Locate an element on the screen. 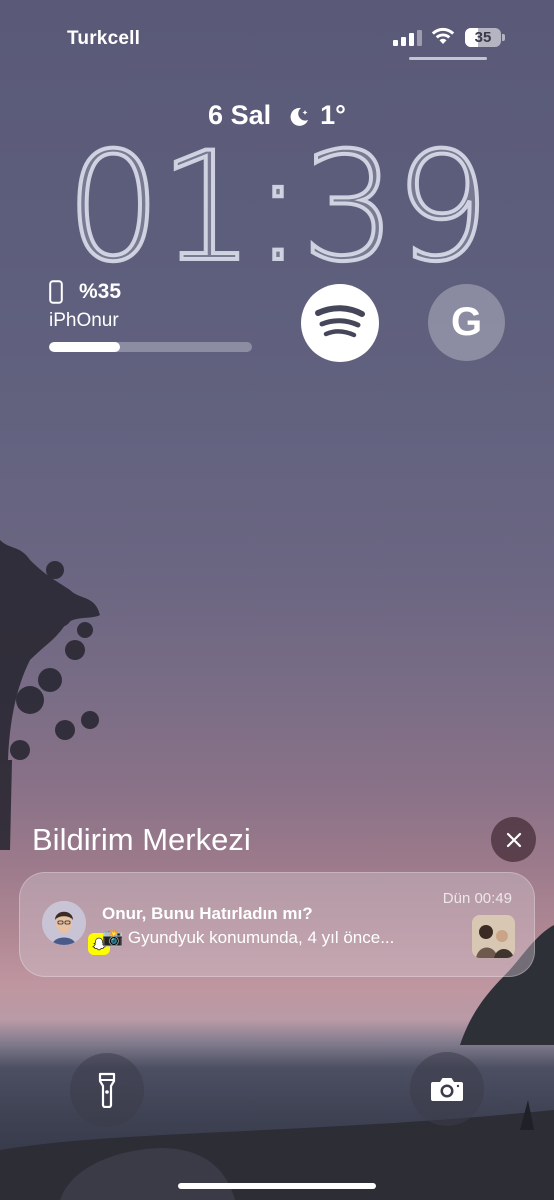 The height and width of the screenshot is (1200, 554). device-name: iPhOnur is located at coordinates (84, 320).